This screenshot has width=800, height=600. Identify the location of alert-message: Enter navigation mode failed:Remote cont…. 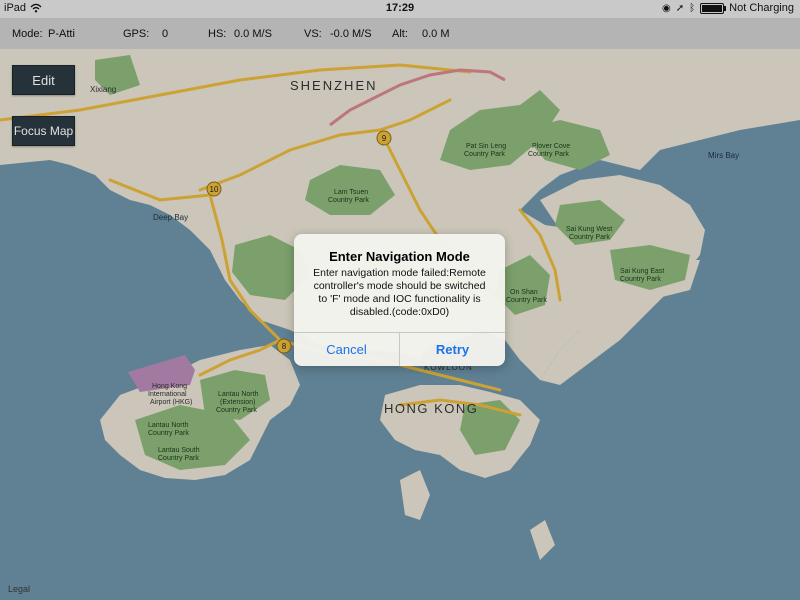
(399, 293).